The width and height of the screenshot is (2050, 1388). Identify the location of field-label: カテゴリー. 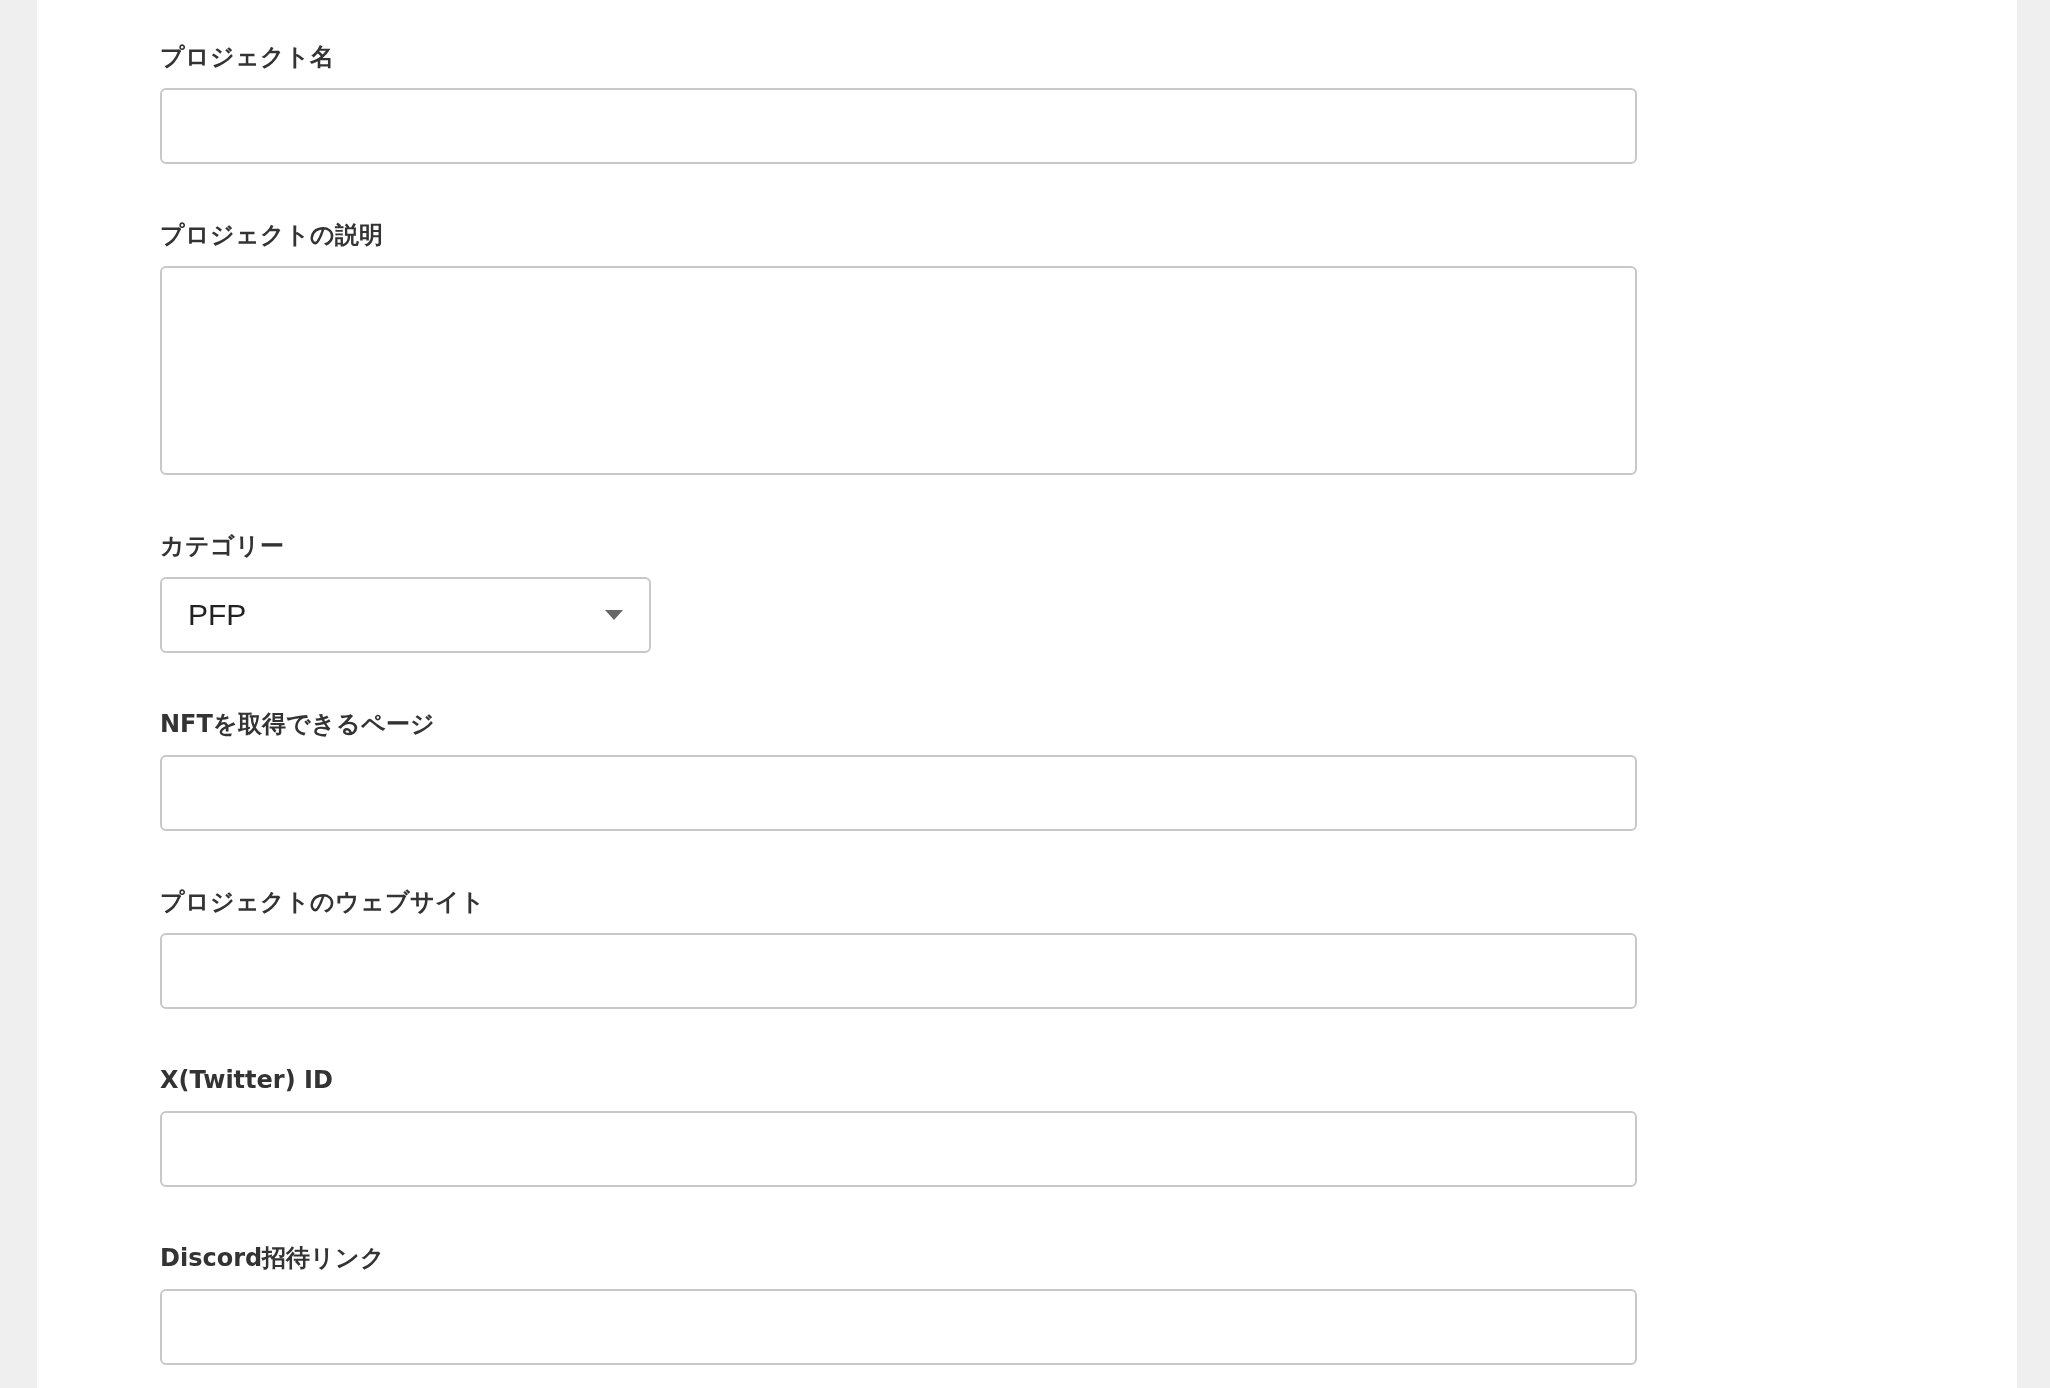
(222, 546).